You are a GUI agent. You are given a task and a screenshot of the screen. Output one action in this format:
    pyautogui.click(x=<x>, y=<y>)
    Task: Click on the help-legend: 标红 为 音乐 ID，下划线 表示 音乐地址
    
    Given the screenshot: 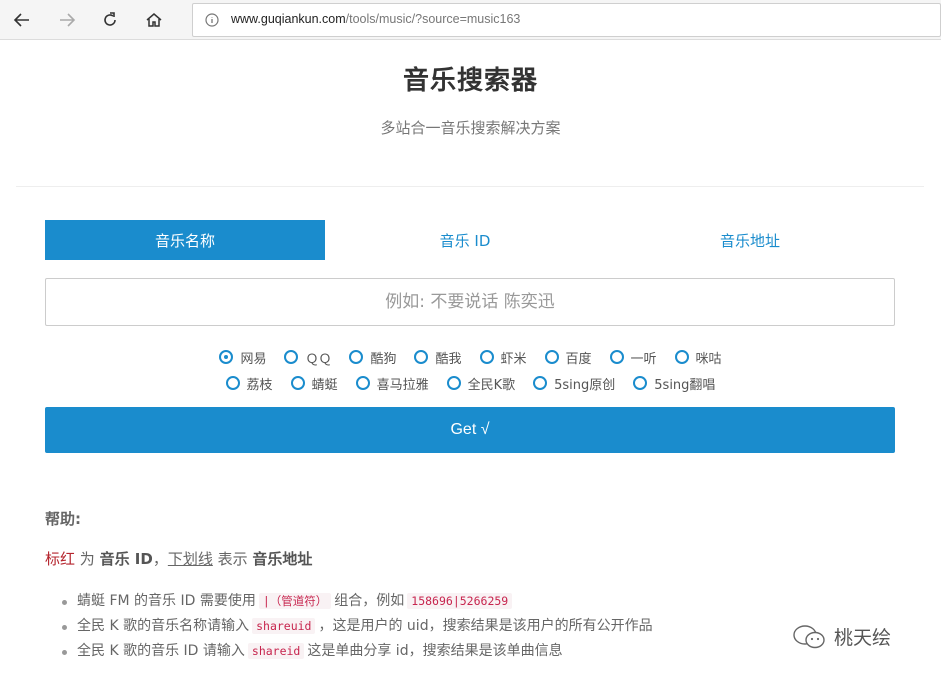 What is the action you would take?
    pyautogui.click(x=178, y=558)
    